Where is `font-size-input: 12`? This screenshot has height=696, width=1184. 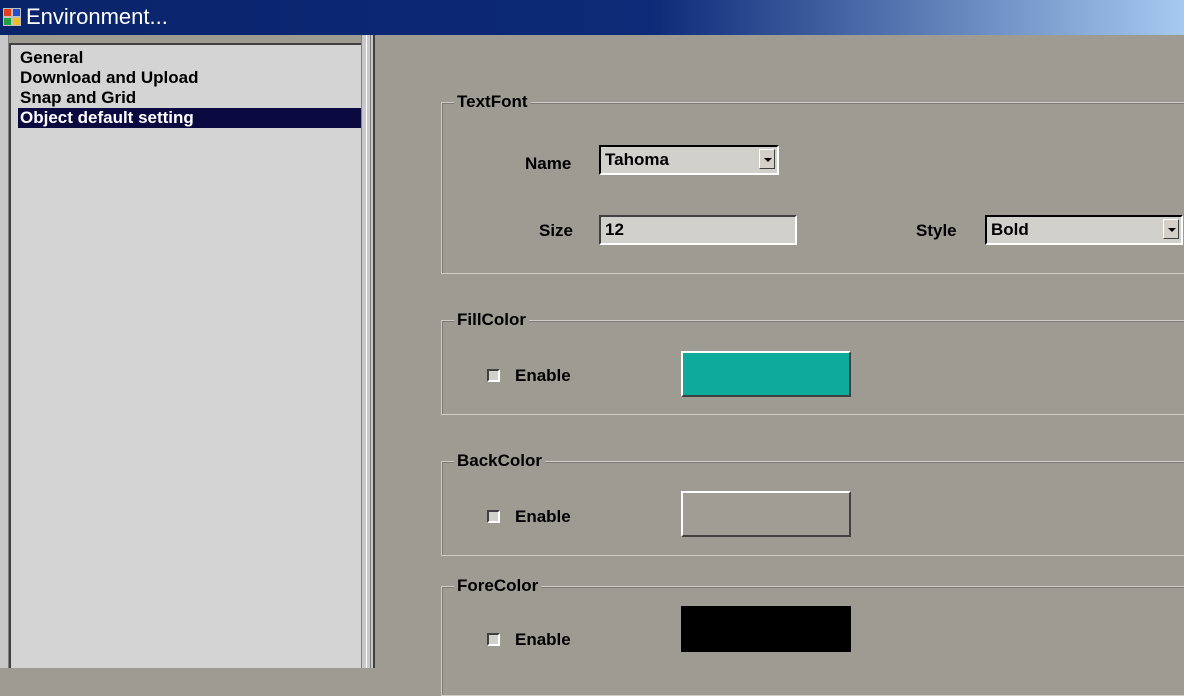 font-size-input: 12 is located at coordinates (698, 230).